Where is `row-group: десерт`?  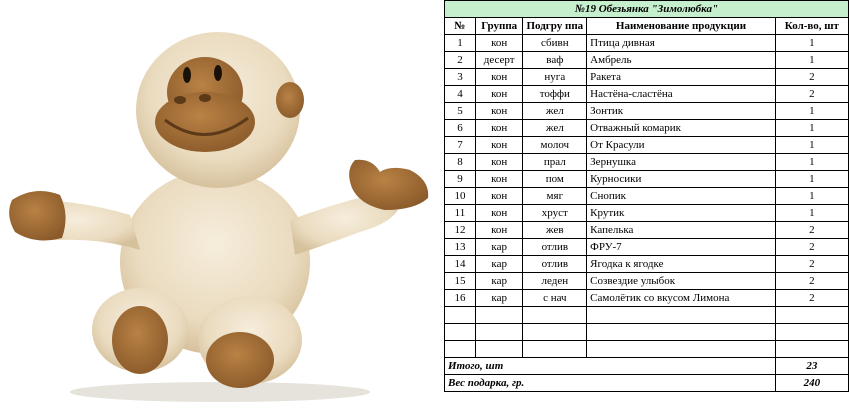 row-group: десерт is located at coordinates (499, 60).